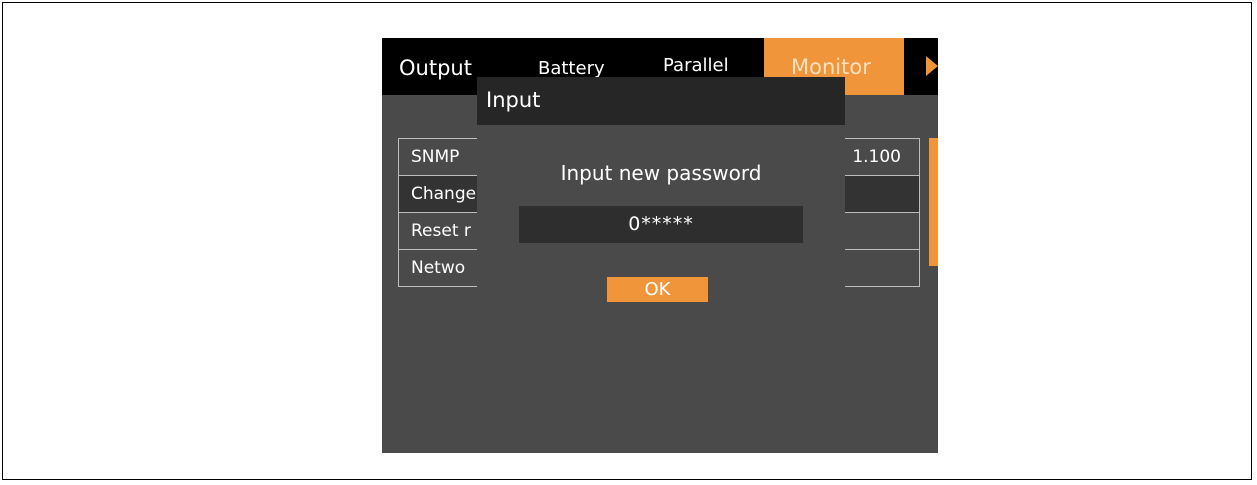 The image size is (1257, 485). I want to click on list-item-label: SNMP, so click(435, 157).